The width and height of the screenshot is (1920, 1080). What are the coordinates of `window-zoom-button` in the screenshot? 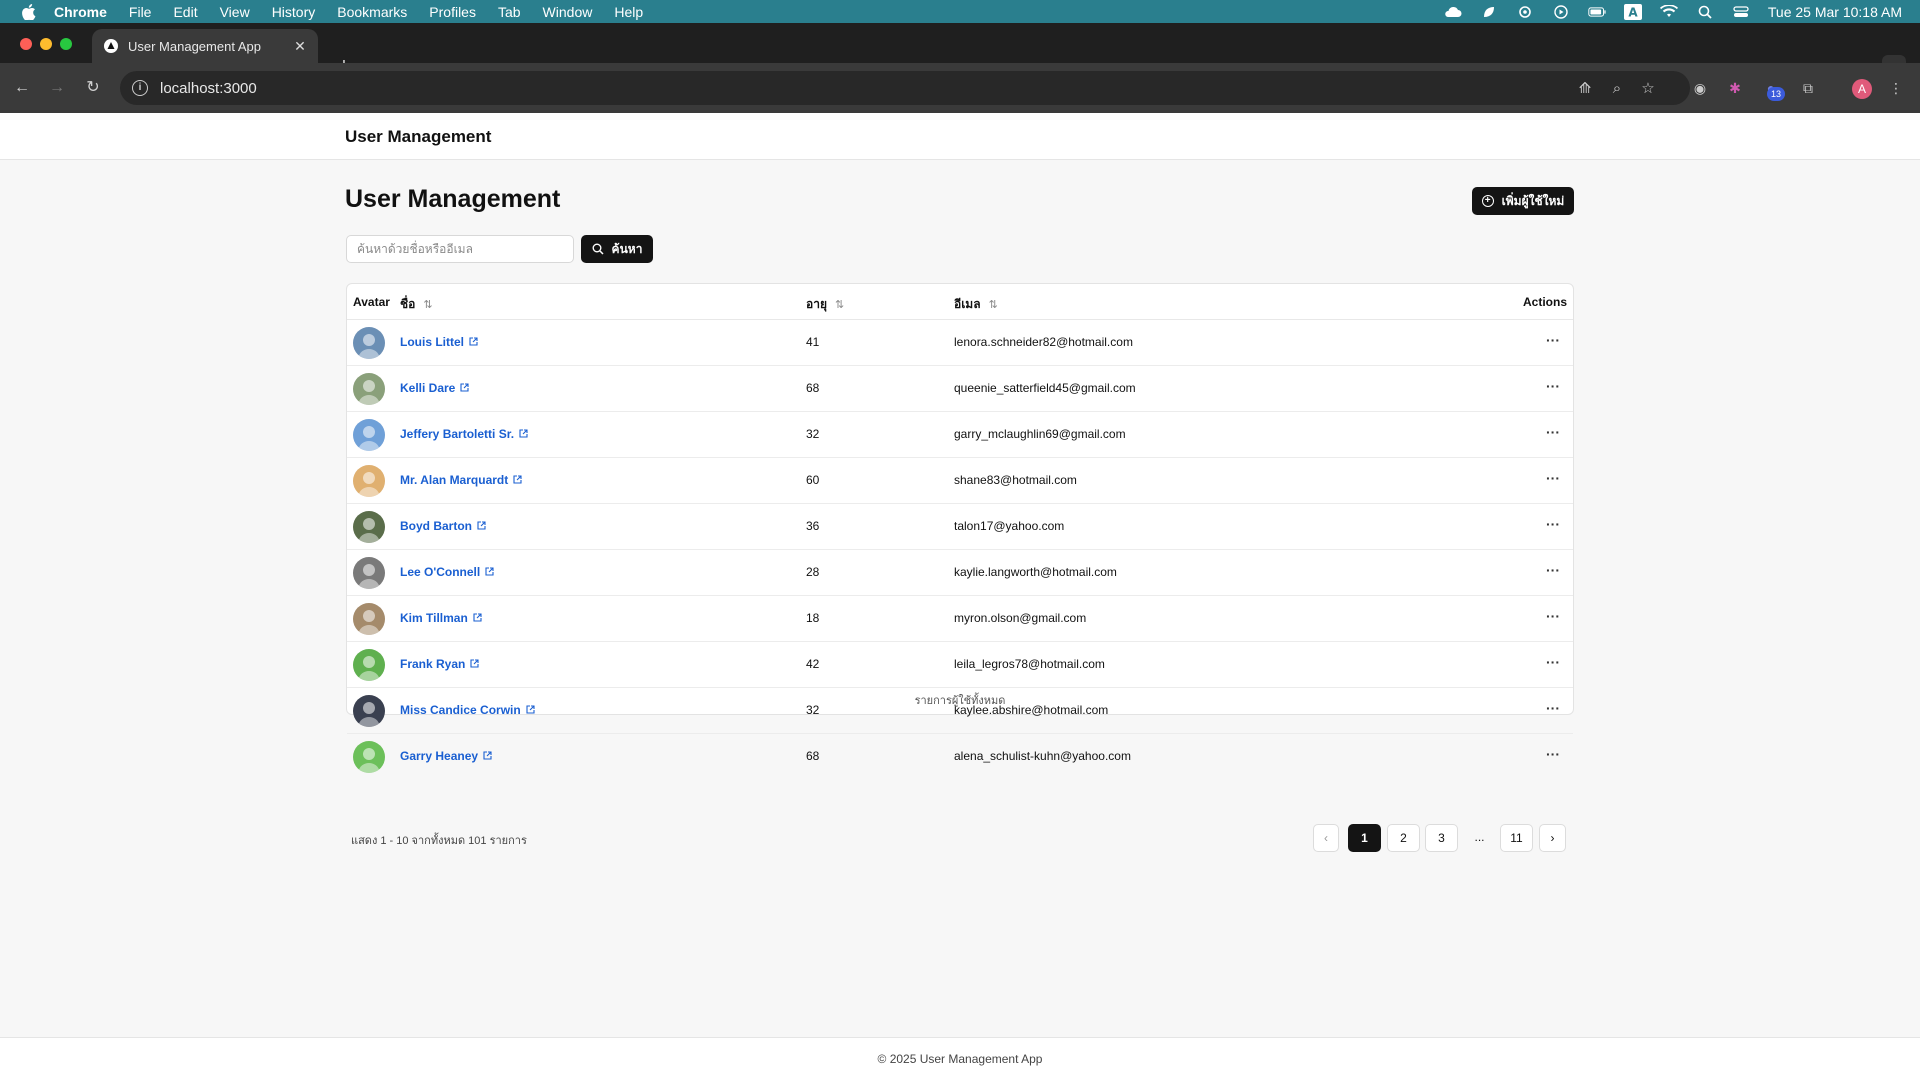 It's located at (66, 44).